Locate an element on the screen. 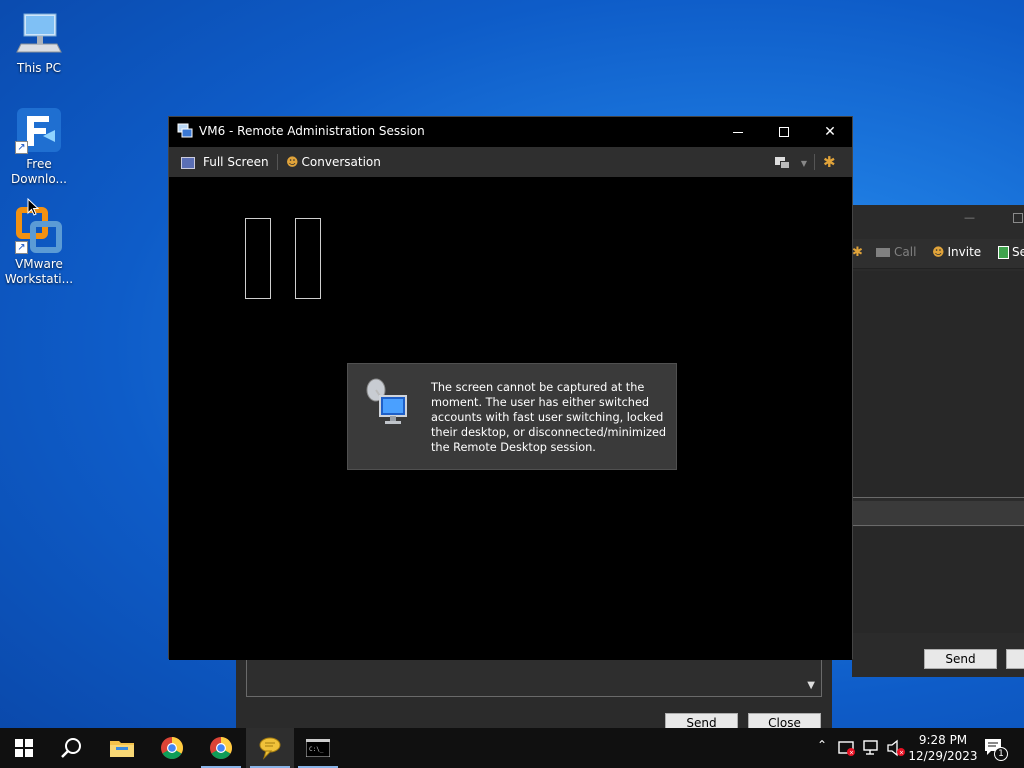 This screenshot has height=768, width=1024. search-icon is located at coordinates (71, 748).